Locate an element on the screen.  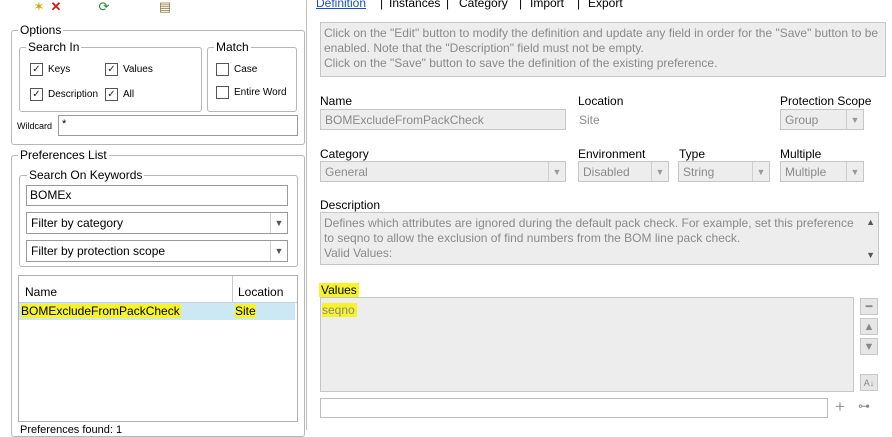
values-checkbox: ✓ Values is located at coordinates (129, 69).